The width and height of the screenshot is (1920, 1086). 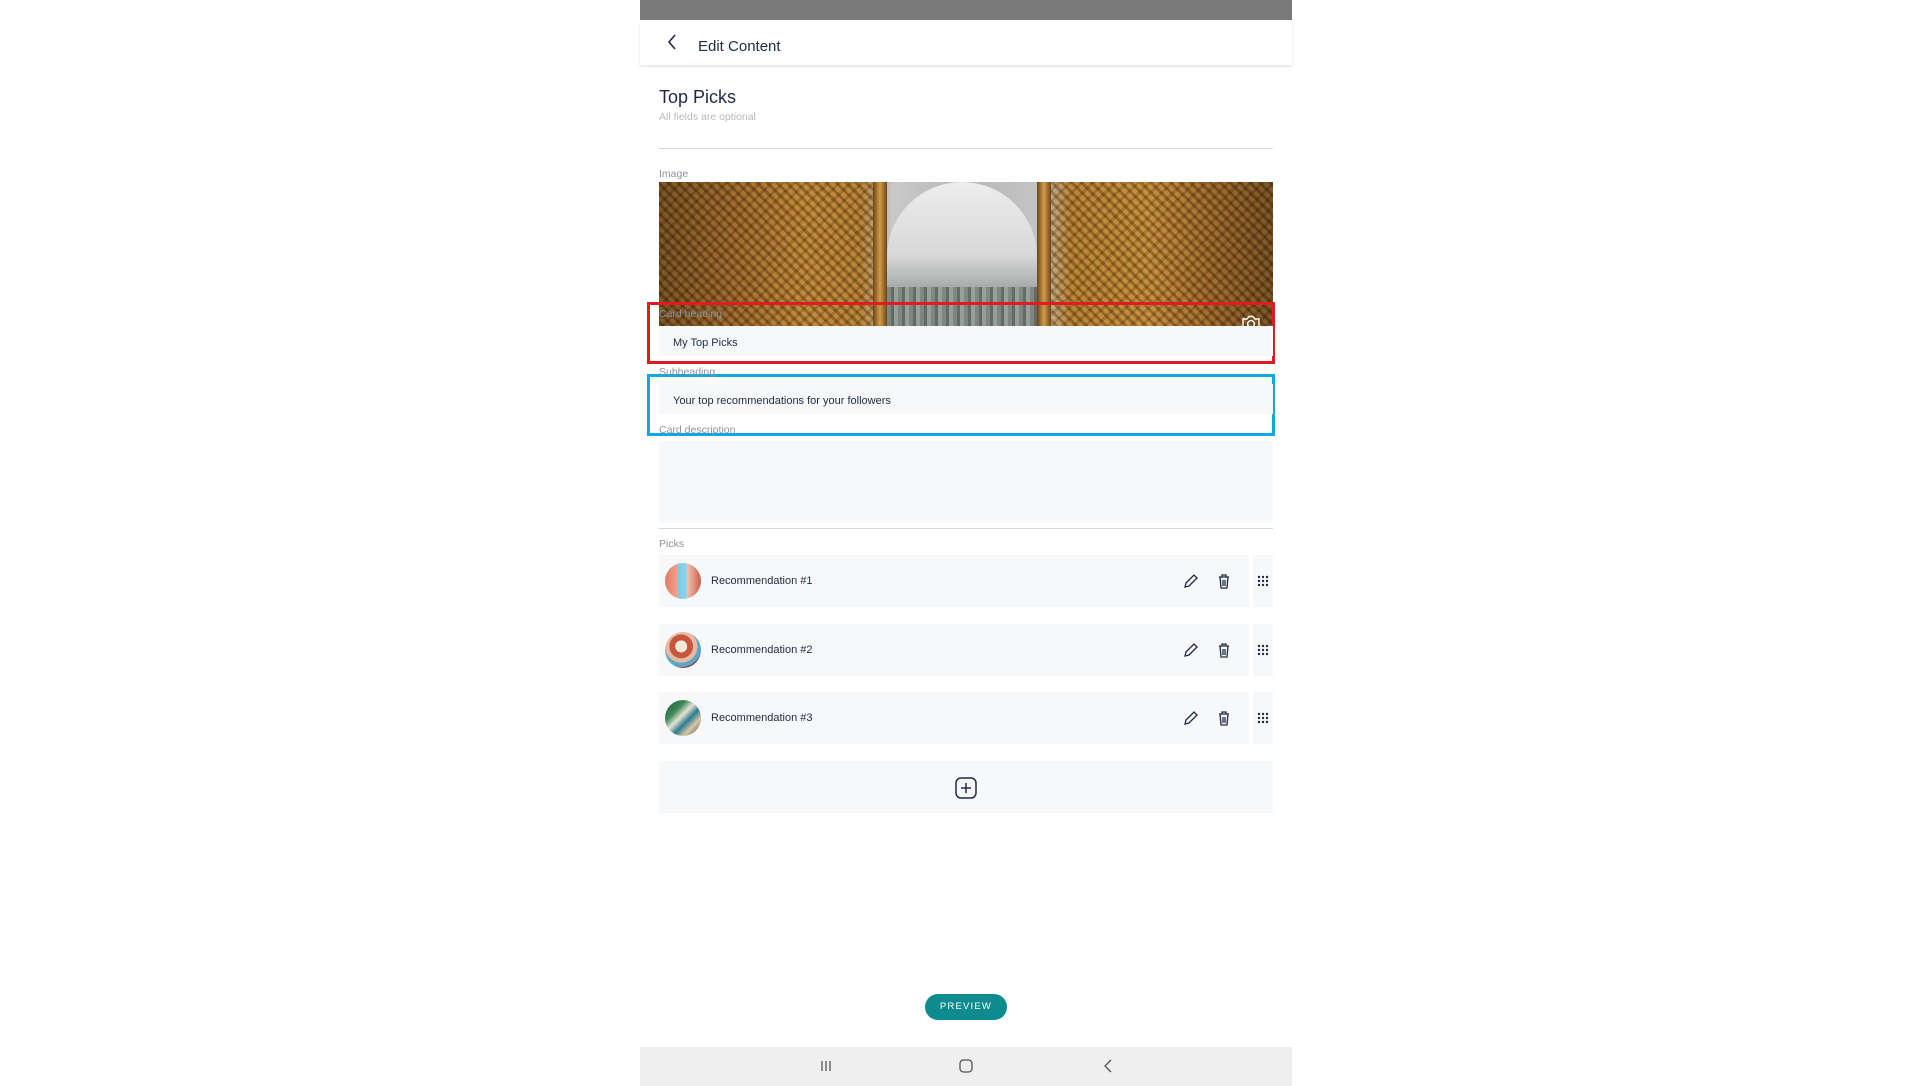 What do you see at coordinates (762, 718) in the screenshot?
I see `pick-label: Recommendation #3` at bounding box center [762, 718].